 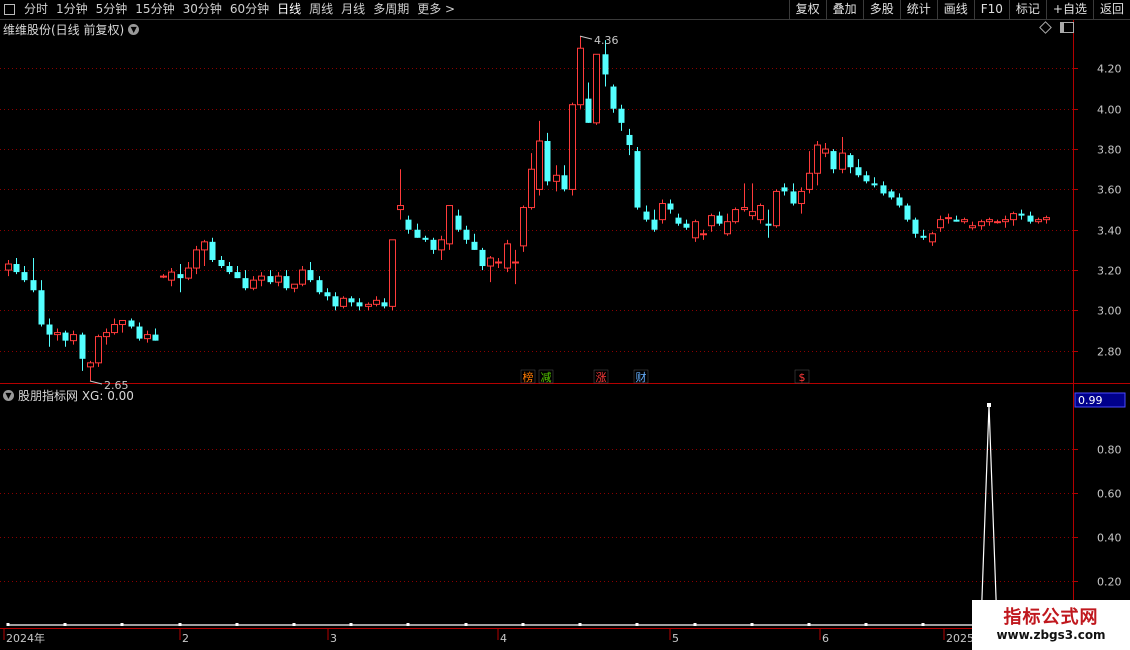 I want to click on time-label: 4, so click(x=503, y=638).